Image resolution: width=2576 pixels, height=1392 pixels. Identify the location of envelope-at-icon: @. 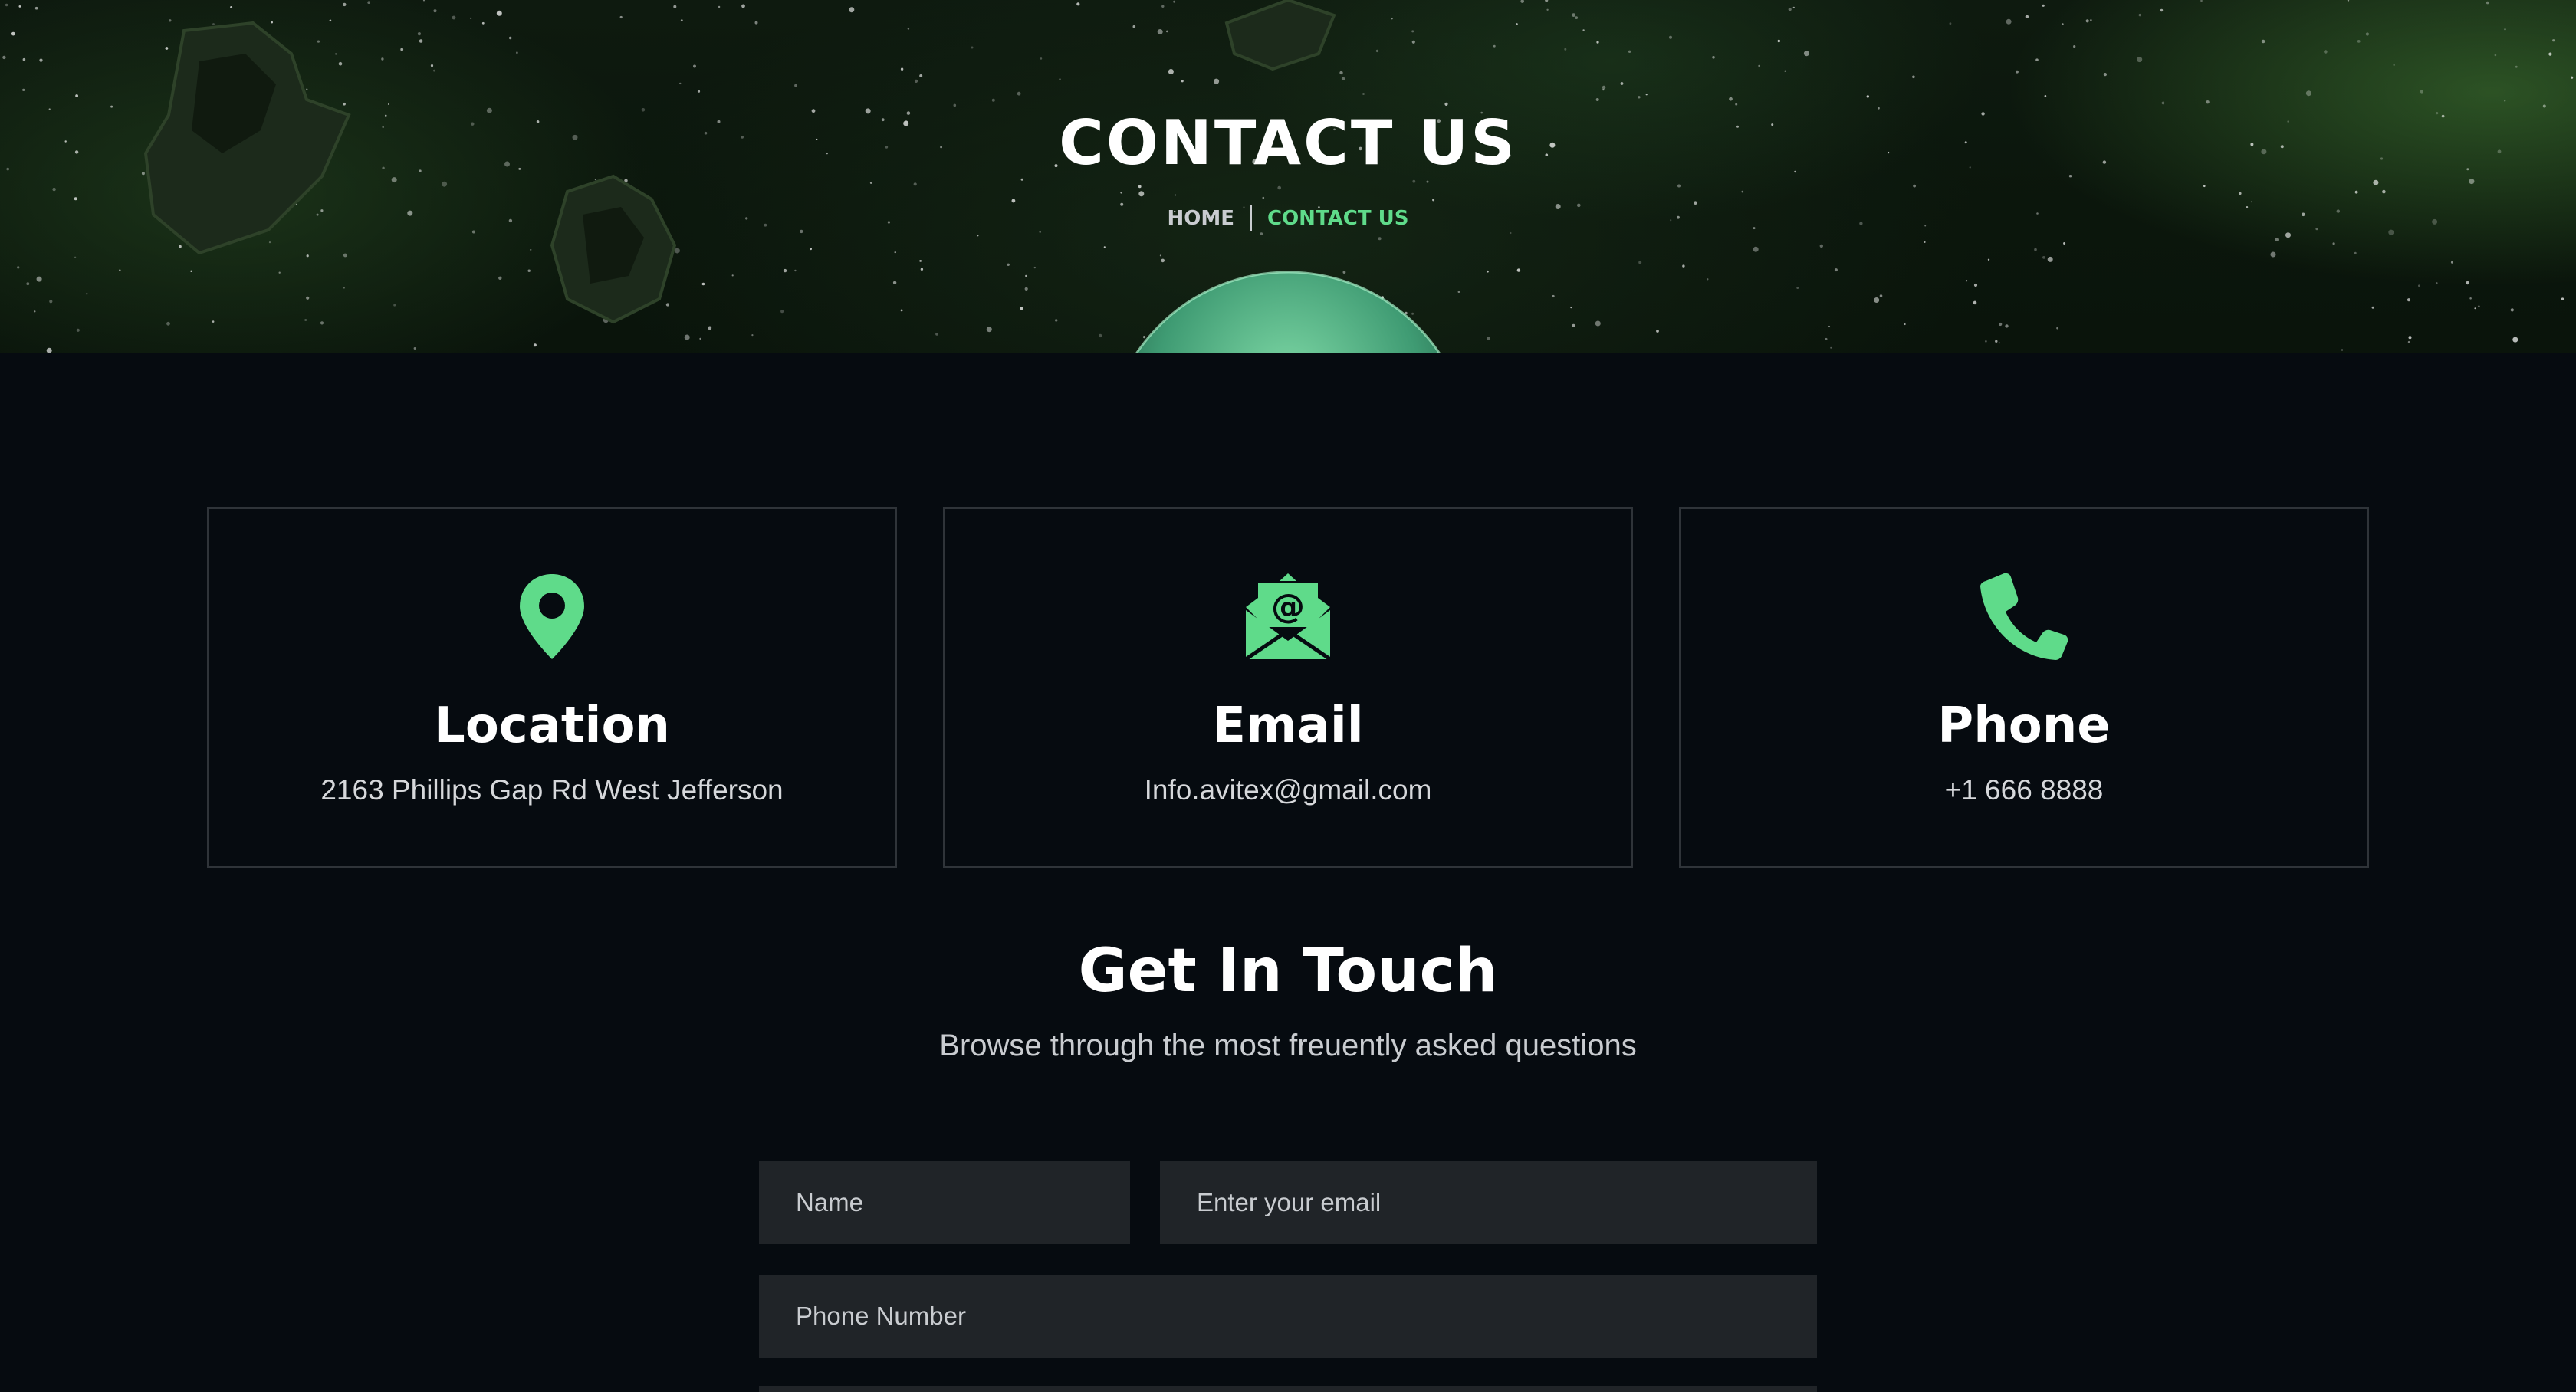
(1288, 616).